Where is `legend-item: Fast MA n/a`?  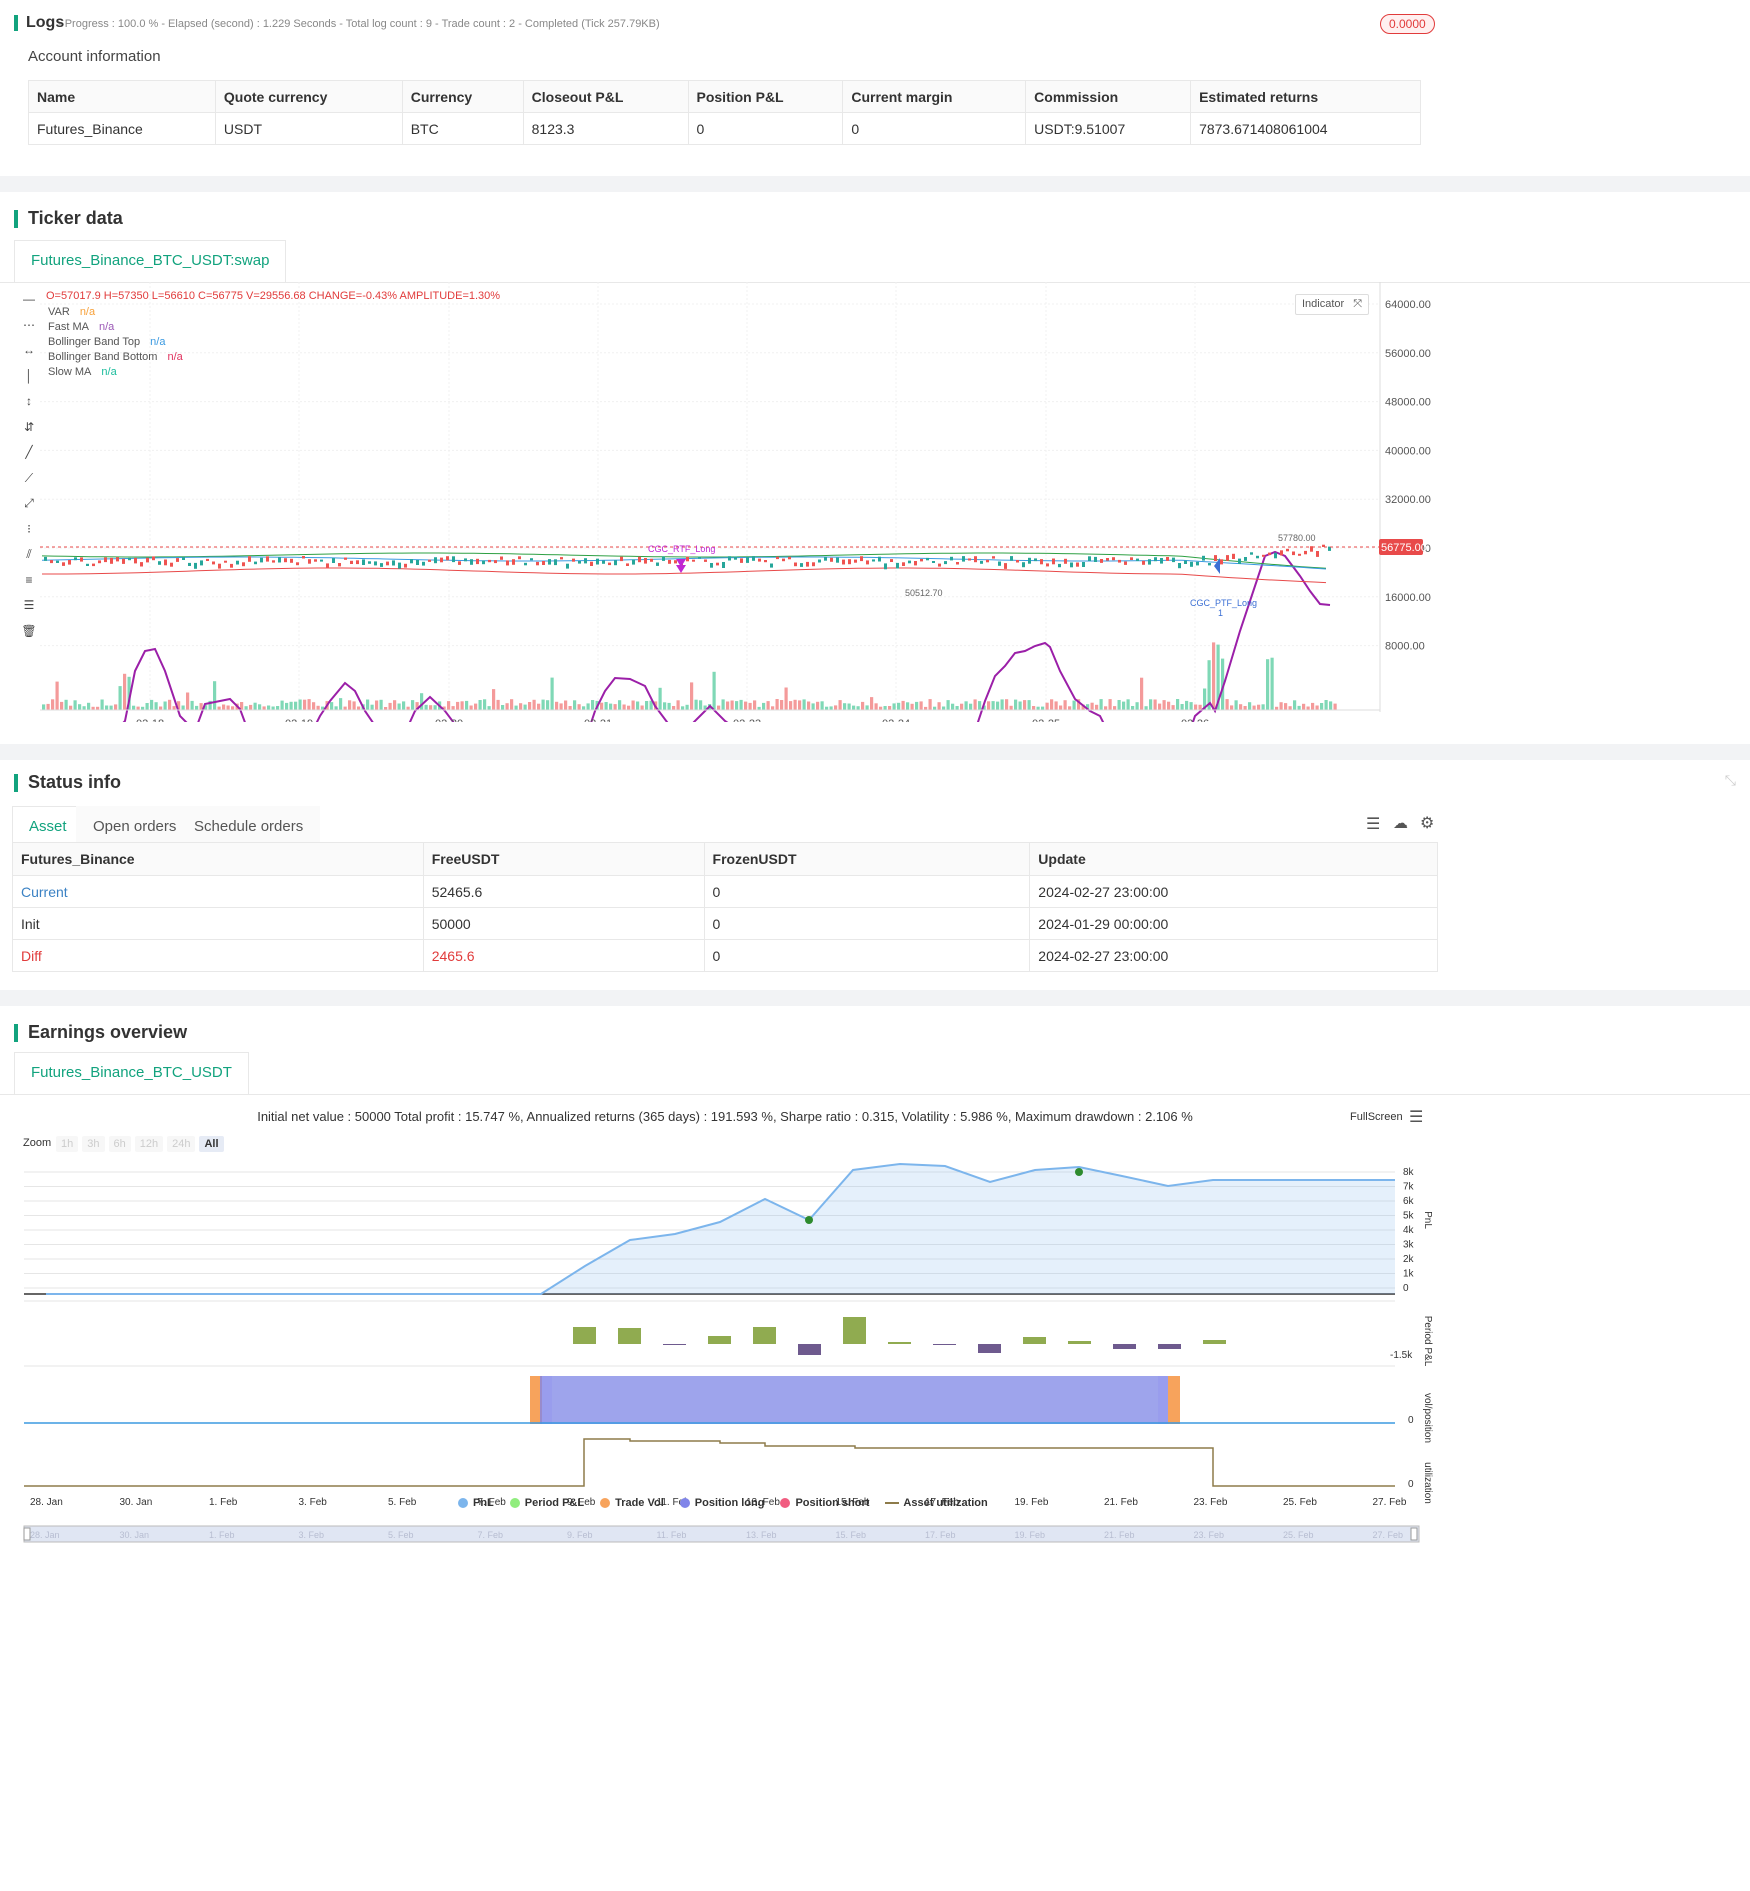 legend-item: Fast MA n/a is located at coordinates (81, 327).